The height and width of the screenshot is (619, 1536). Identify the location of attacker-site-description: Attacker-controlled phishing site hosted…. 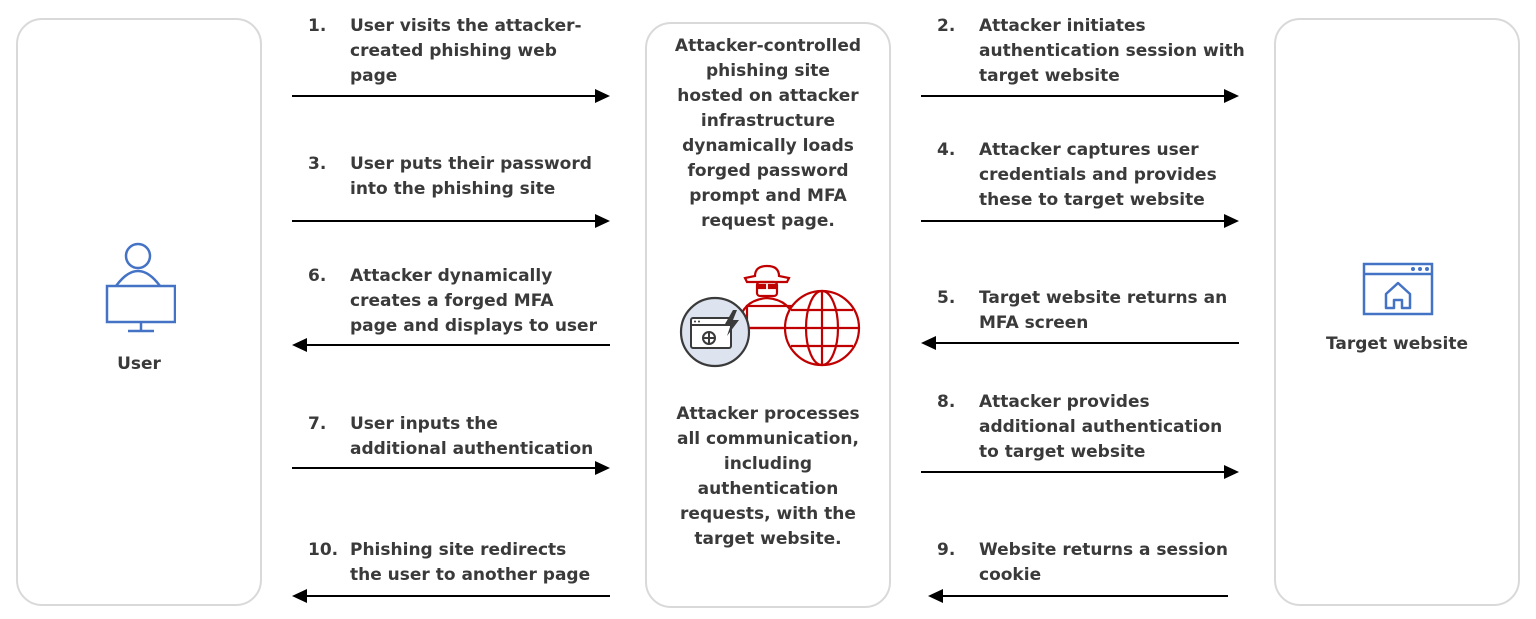
(768, 133).